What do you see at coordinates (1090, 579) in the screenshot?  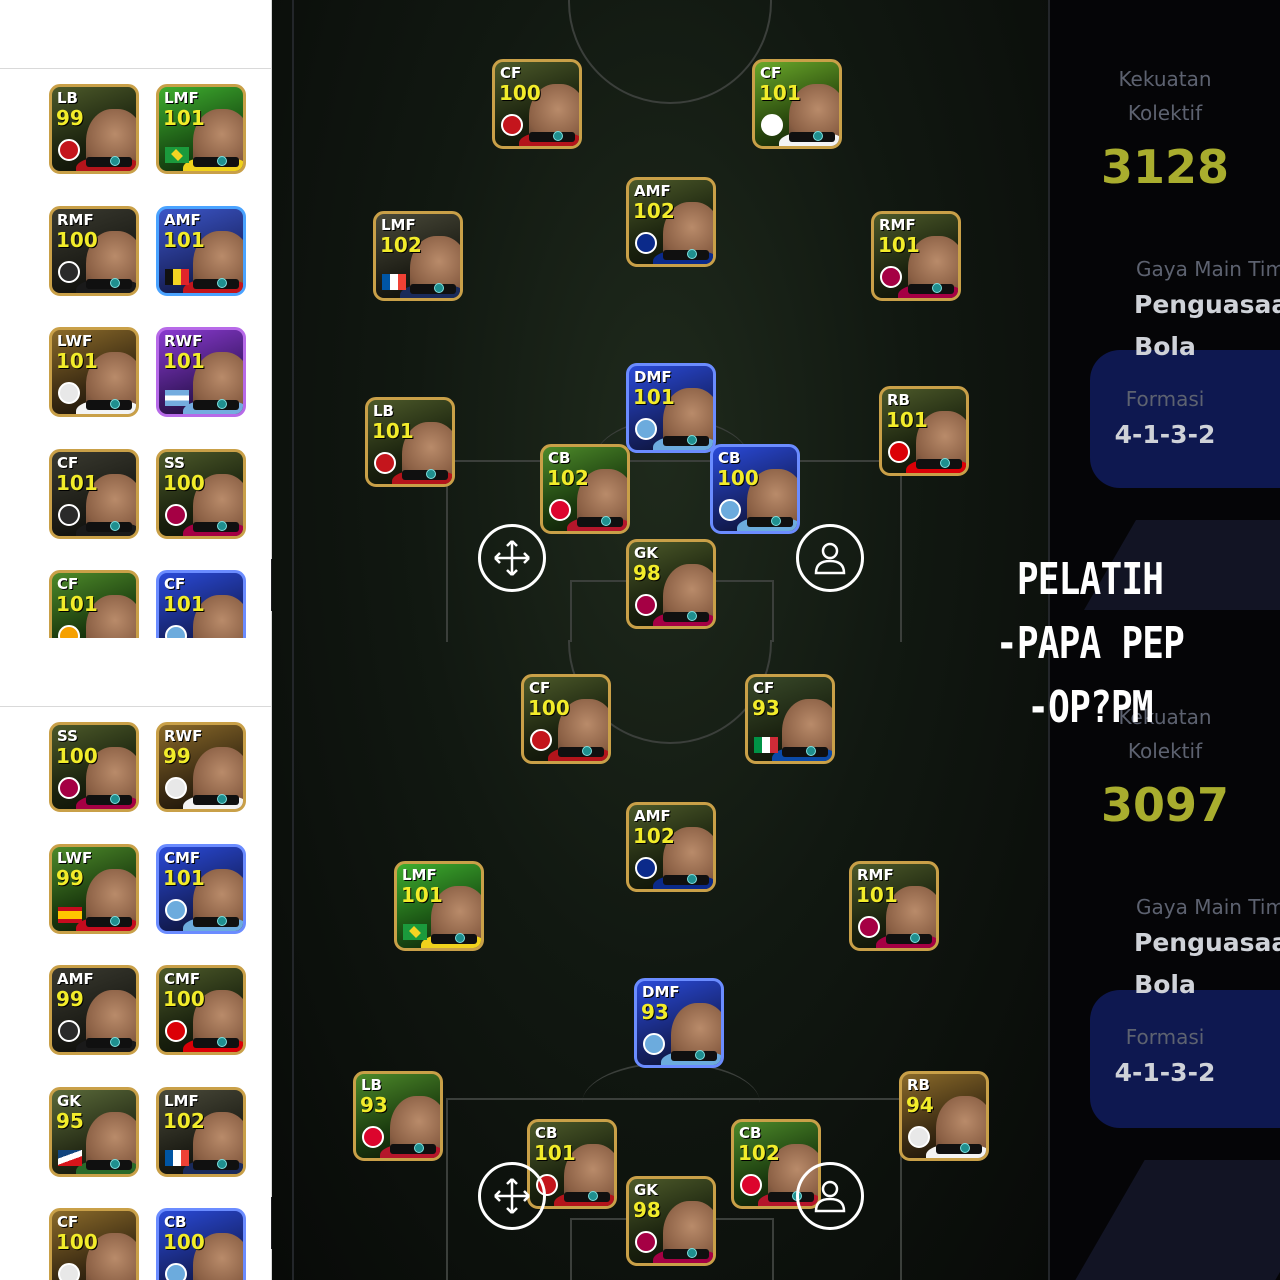 I see `caption-line: PELATIH` at bounding box center [1090, 579].